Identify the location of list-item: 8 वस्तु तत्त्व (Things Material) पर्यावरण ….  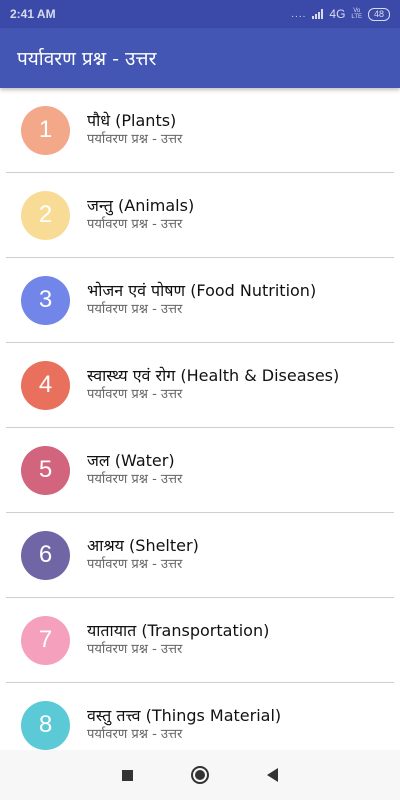
(200, 716).